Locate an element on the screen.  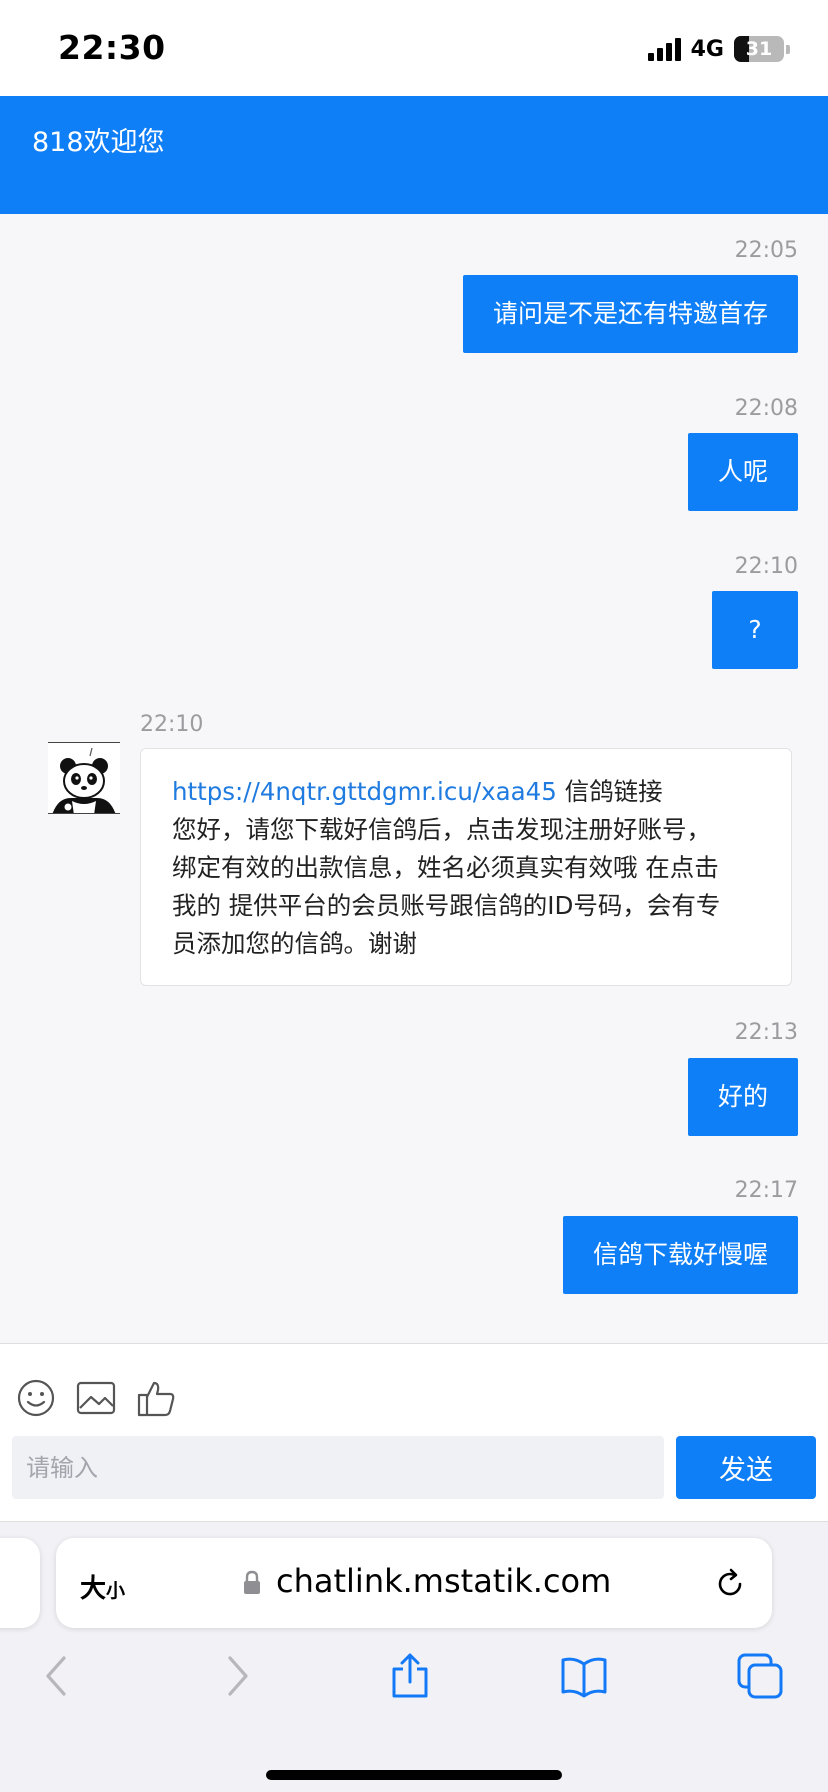
forward-icon is located at coordinates (236, 1676).